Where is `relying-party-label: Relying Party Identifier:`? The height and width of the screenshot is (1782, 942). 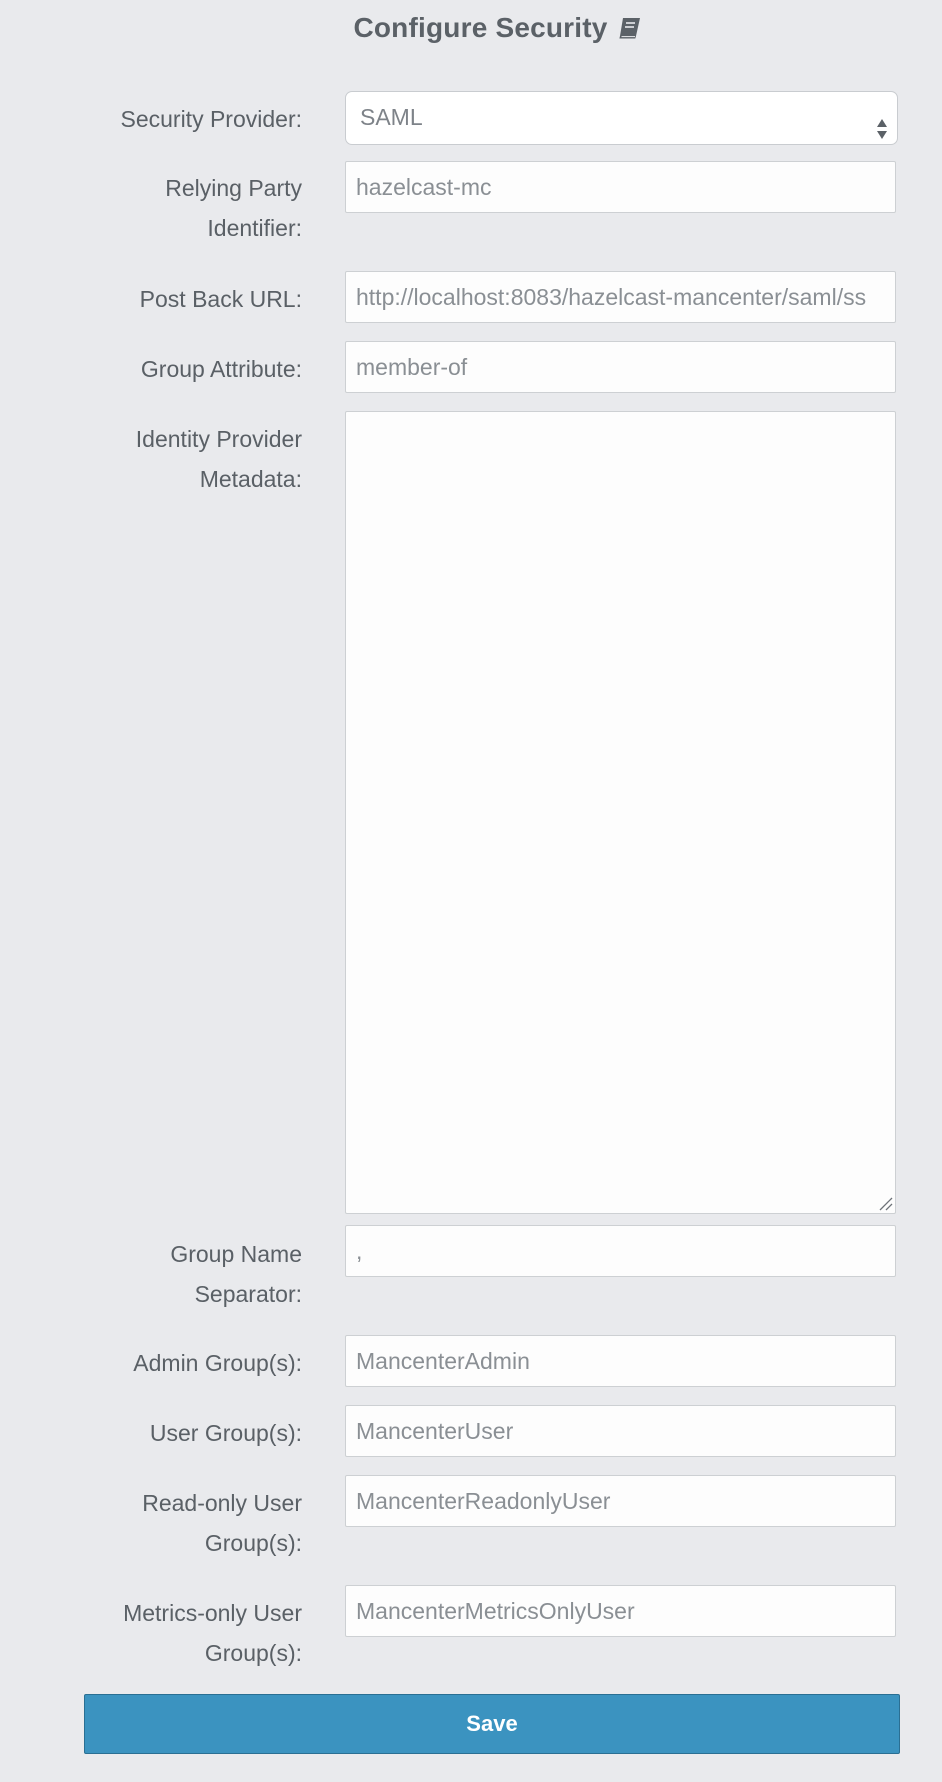 relying-party-label: Relying Party Identifier: is located at coordinates (233, 208).